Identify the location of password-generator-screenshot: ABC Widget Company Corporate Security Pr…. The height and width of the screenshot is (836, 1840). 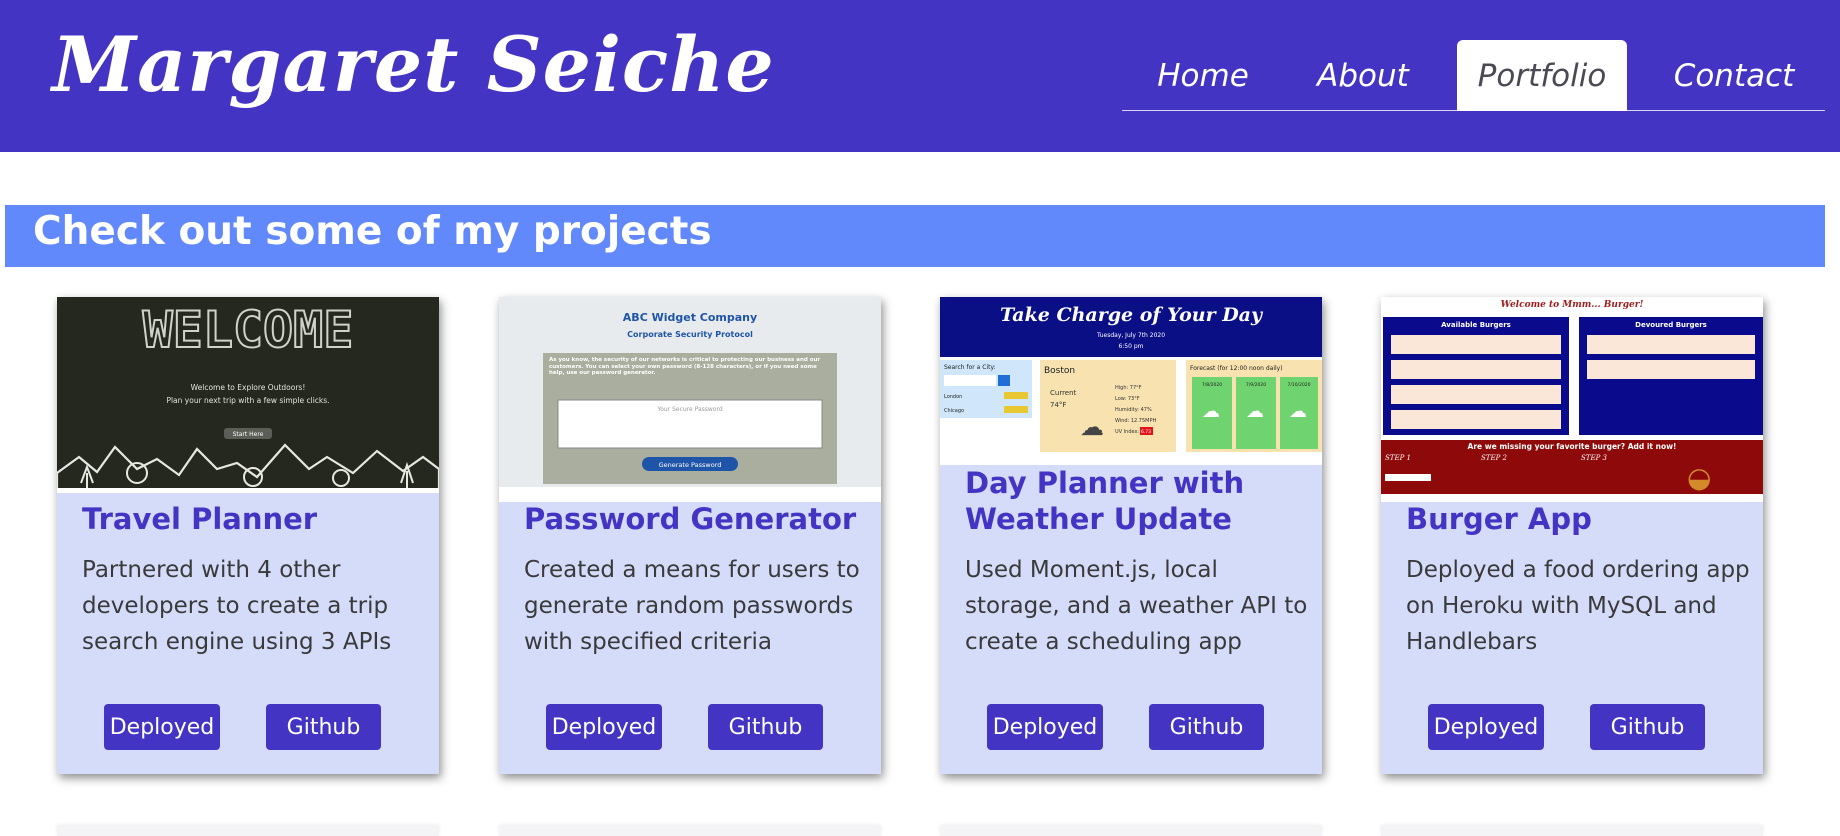
(690, 406).